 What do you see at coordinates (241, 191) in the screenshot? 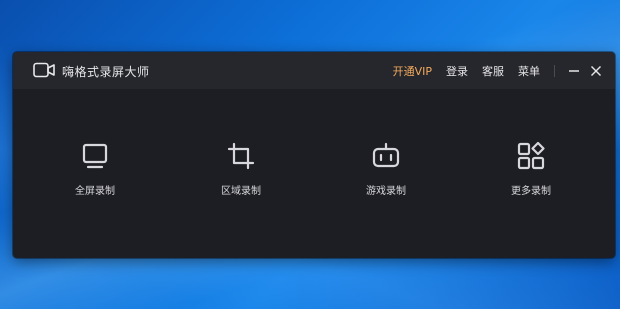
I see `feature-label: 区域录制` at bounding box center [241, 191].